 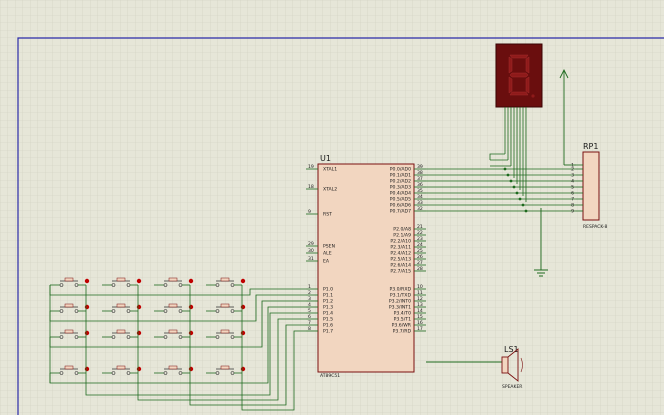 I want to click on pin-number: 26, so click(x=420, y=257).